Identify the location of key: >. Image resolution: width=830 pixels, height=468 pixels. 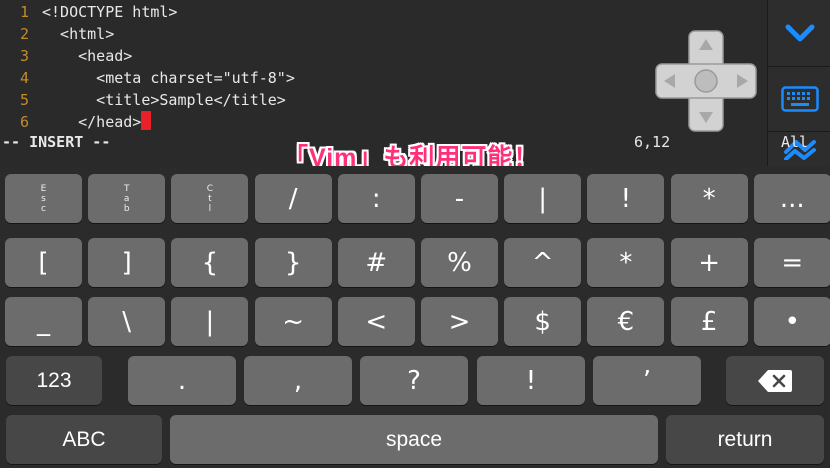
(459, 321).